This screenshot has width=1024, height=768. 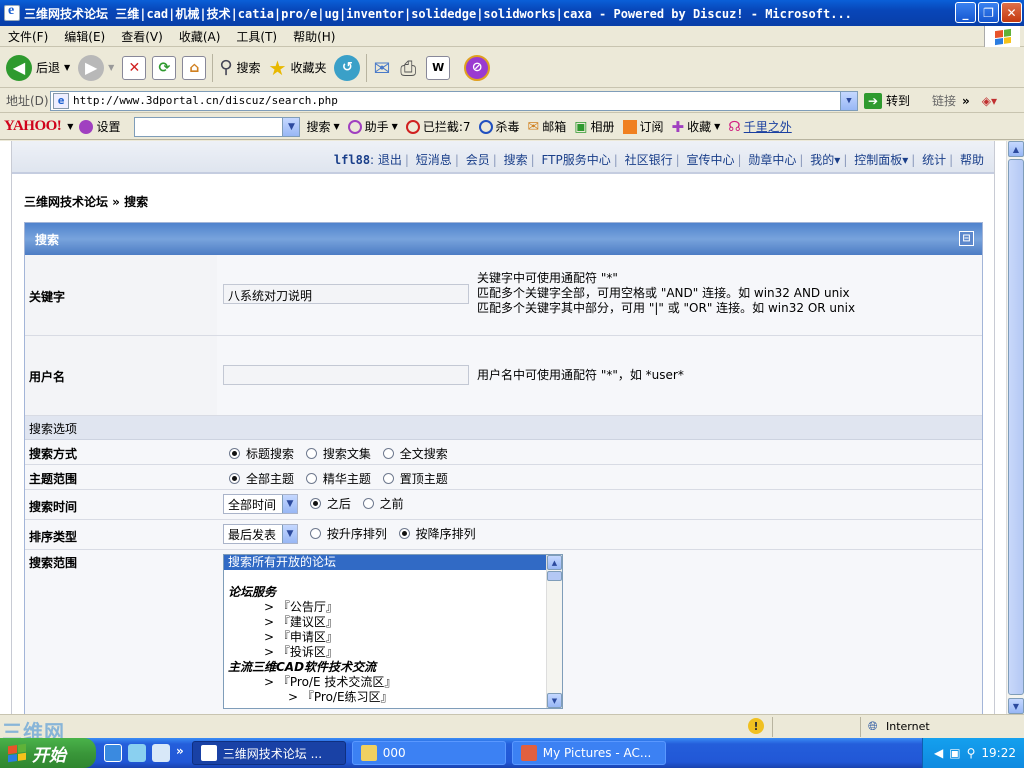 I want to click on list-item: > 『投诉区』, so click(x=393, y=652).